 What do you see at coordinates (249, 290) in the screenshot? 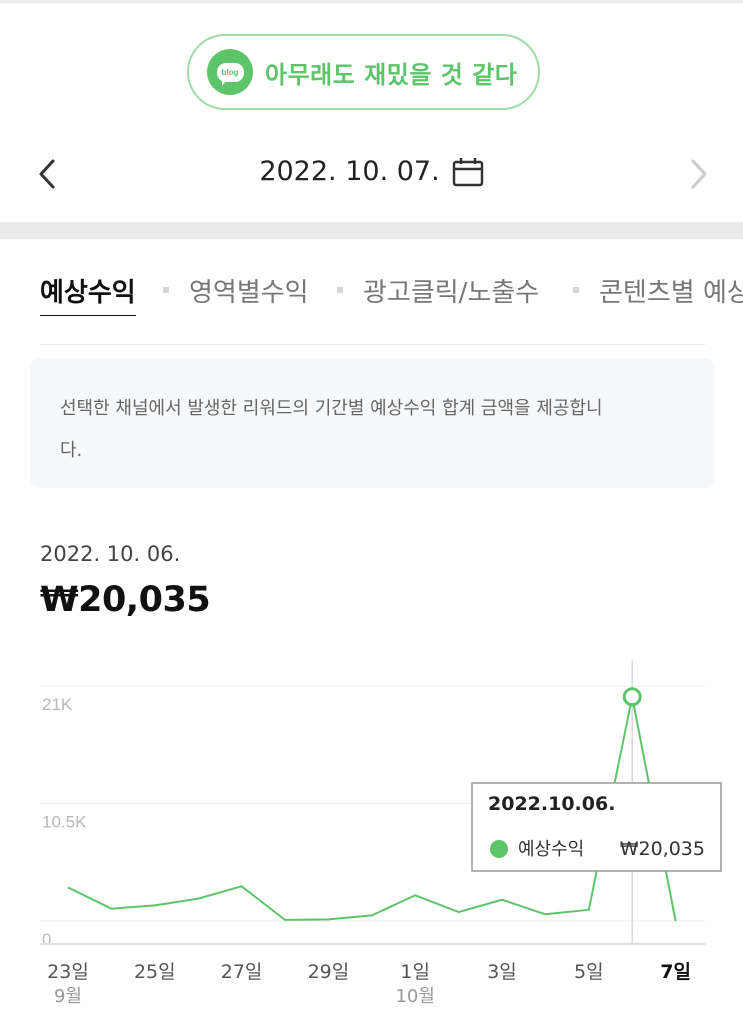
I see `tab-revenue-by-area: 영역별수익` at bounding box center [249, 290].